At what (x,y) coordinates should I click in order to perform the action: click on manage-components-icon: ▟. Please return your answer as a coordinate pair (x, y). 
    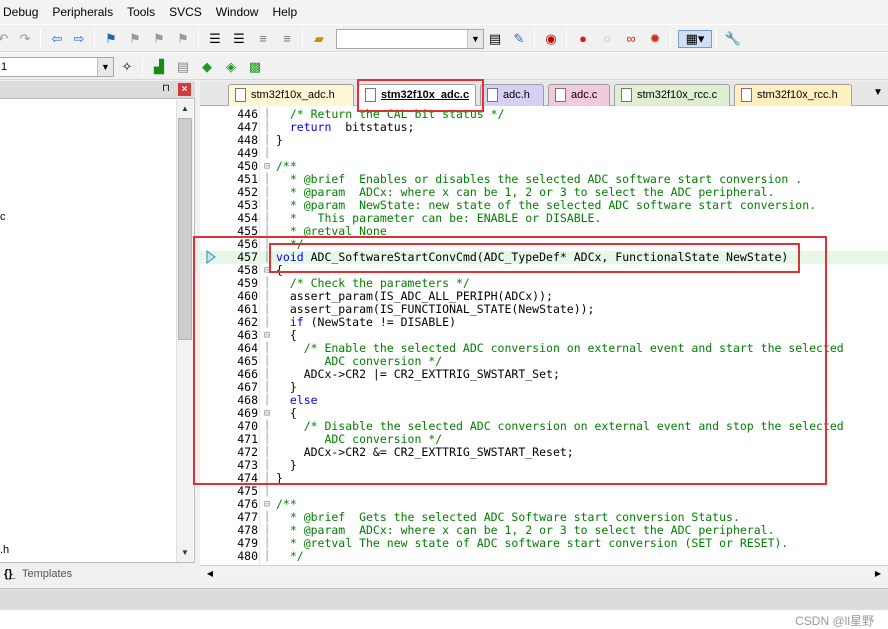
    Looking at the image, I should click on (159, 67).